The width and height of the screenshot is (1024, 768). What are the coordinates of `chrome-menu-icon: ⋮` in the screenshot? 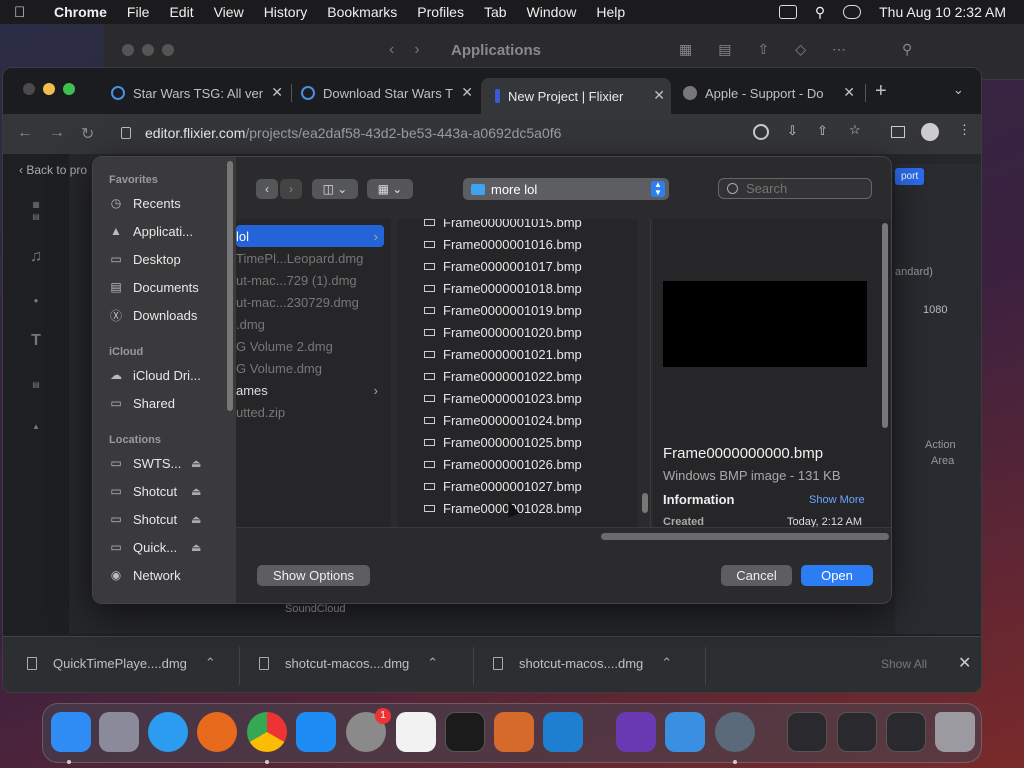 It's located at (964, 130).